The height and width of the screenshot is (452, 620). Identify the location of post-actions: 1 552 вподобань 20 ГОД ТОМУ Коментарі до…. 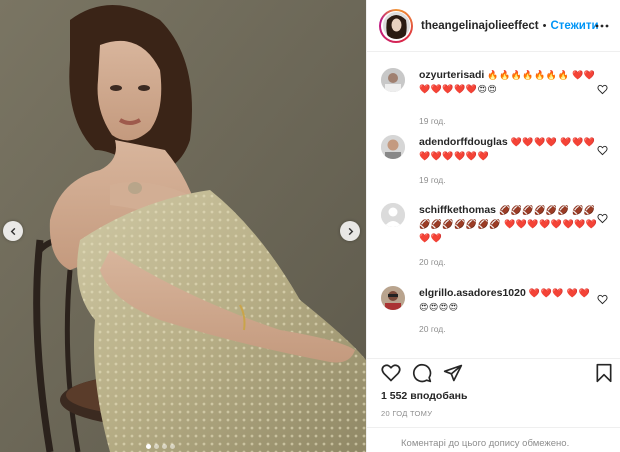
(493, 405).